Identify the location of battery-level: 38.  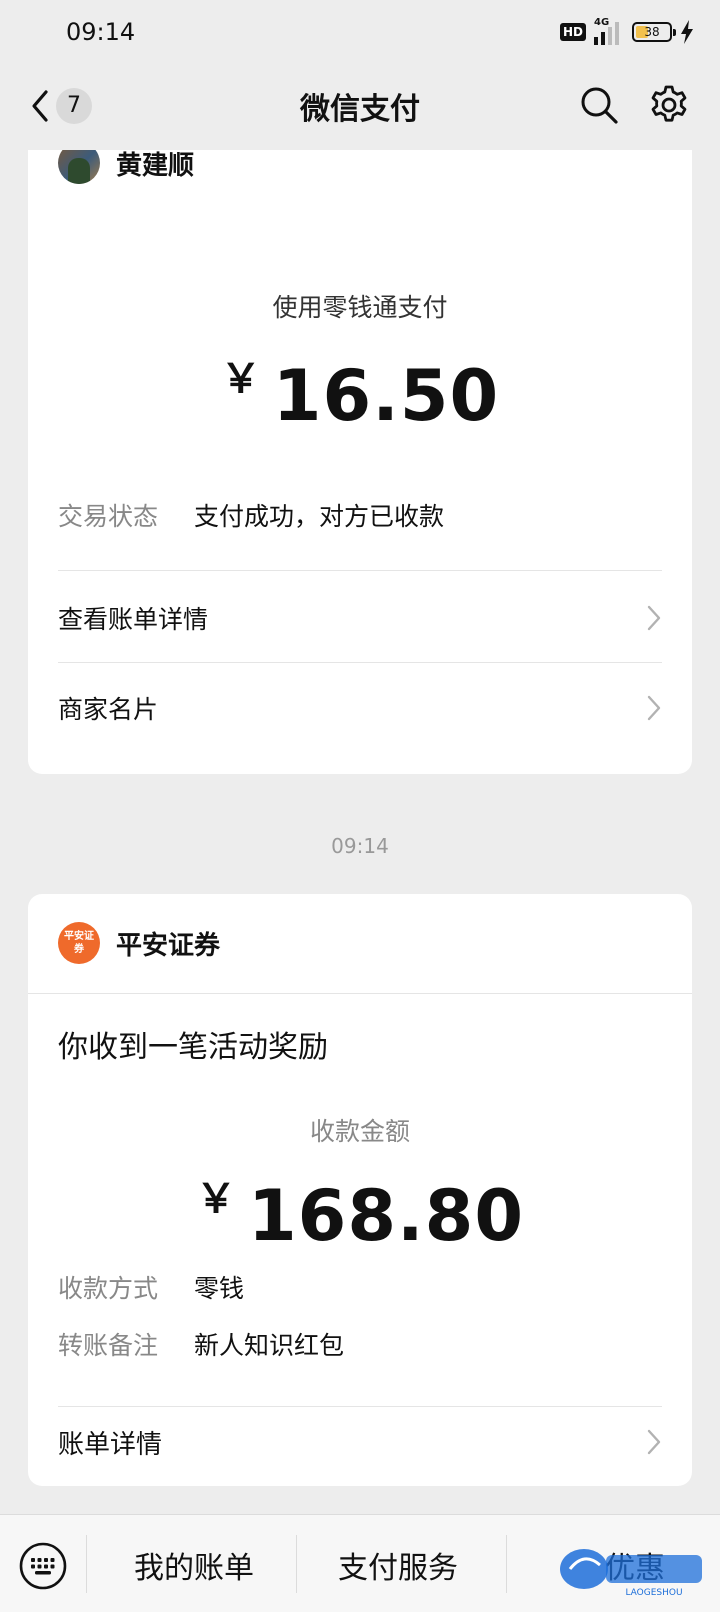
(652, 32).